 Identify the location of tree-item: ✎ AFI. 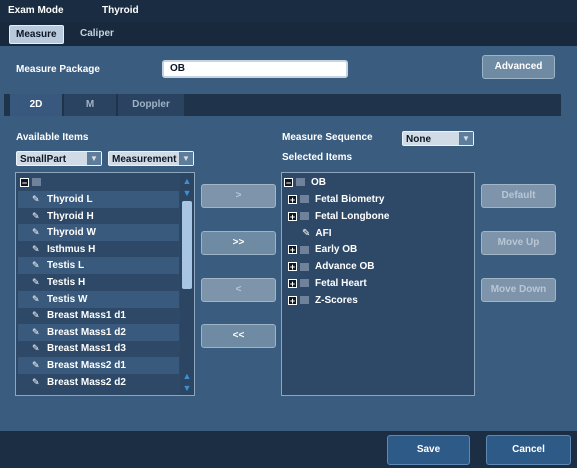
(310, 233).